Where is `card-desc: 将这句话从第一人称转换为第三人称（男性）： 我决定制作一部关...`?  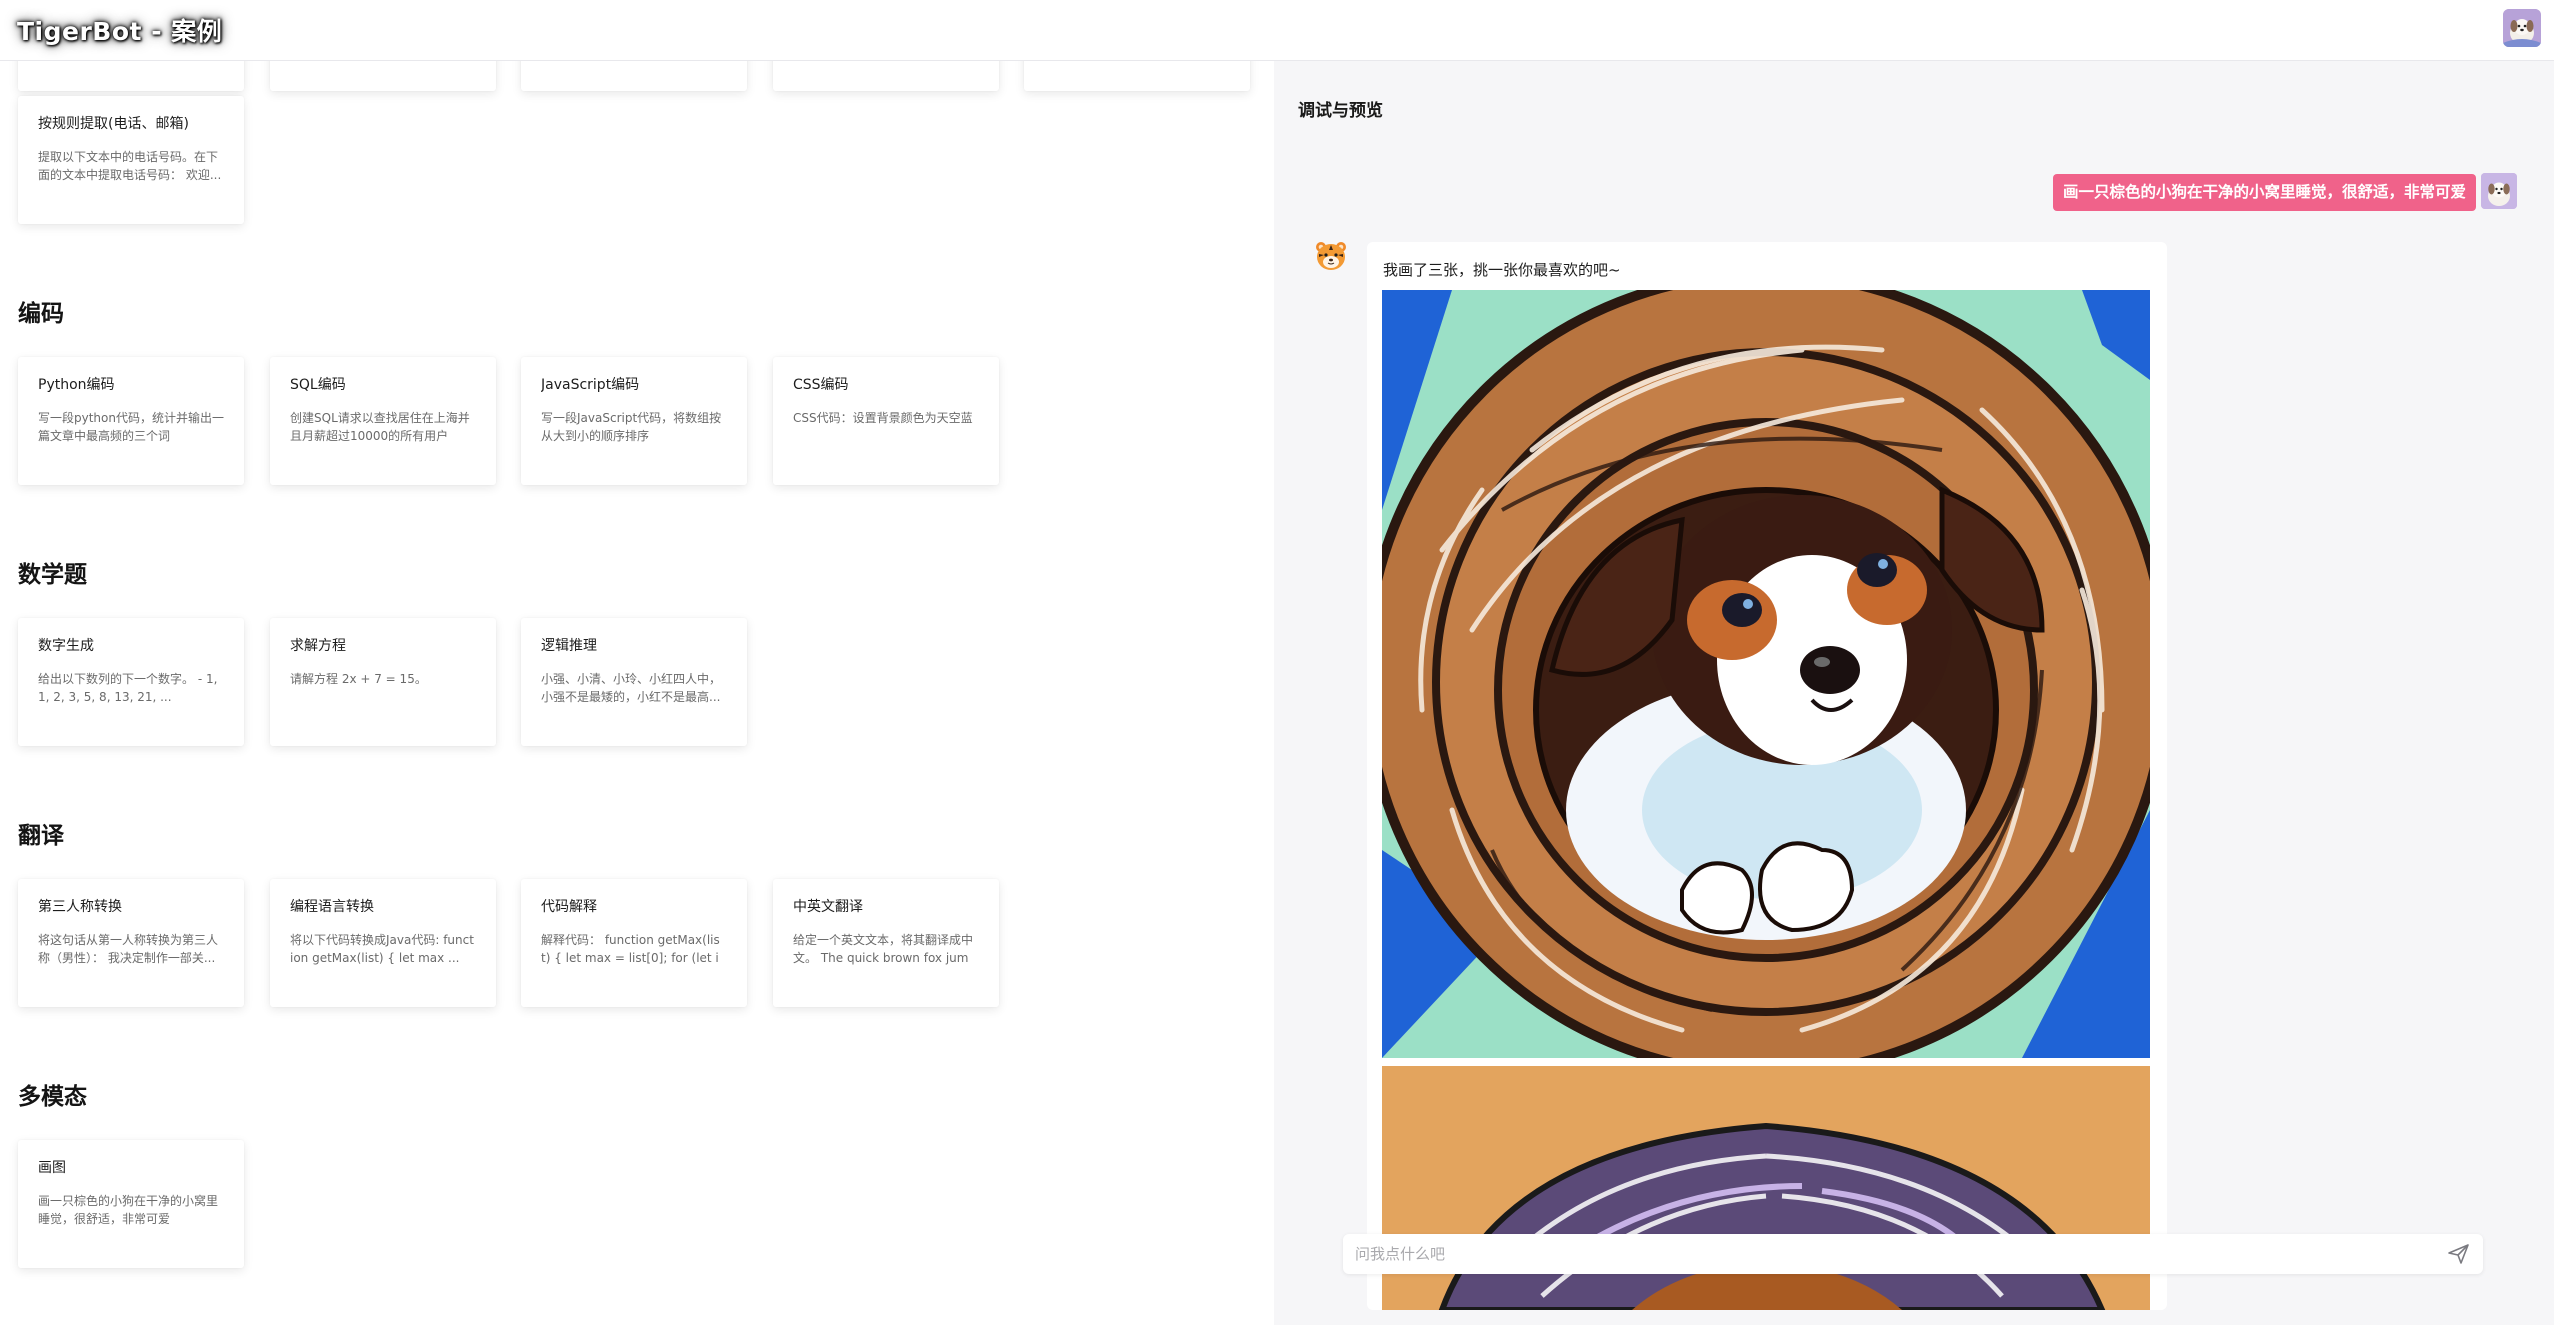 card-desc: 将这句话从第一人称转换为第三人称（男性）： 我决定制作一部关... is located at coordinates (128, 949).